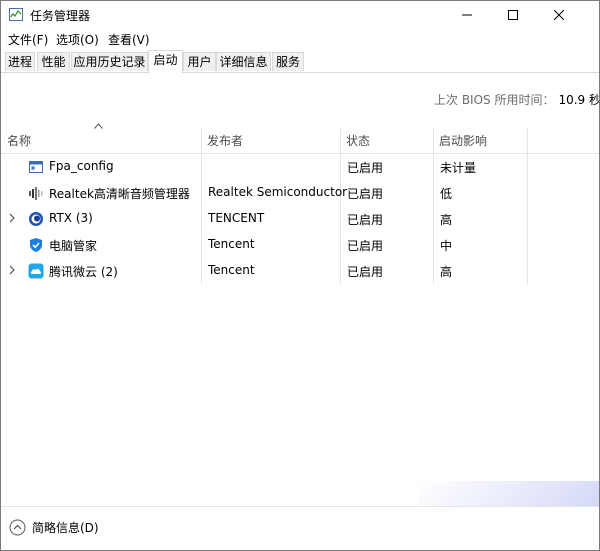  I want to click on tab-startup: 启动, so click(165, 61).